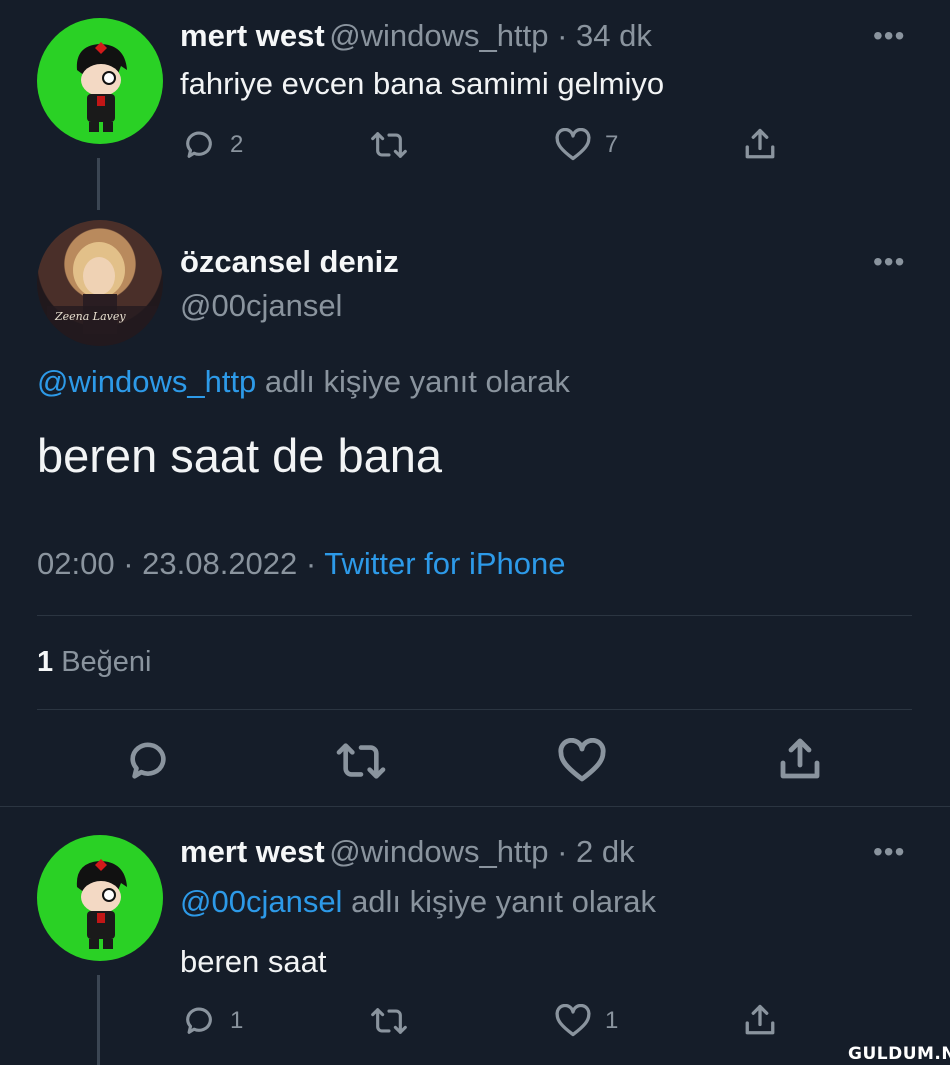 This screenshot has height=1065, width=950. What do you see at coordinates (253, 961) in the screenshot?
I see `tweet-text: beren saat` at bounding box center [253, 961].